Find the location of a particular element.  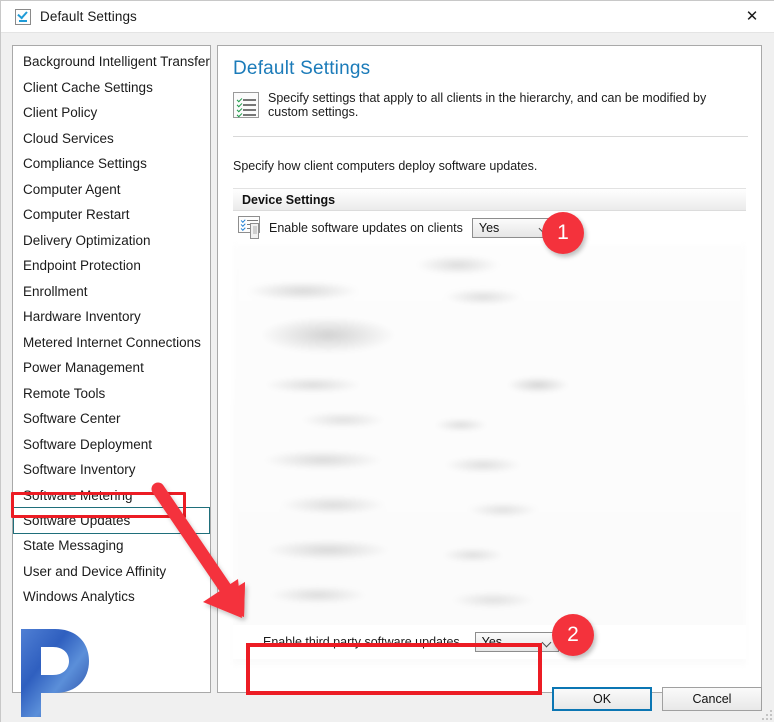

device-settings-group-header: Device Settings is located at coordinates (489, 200).